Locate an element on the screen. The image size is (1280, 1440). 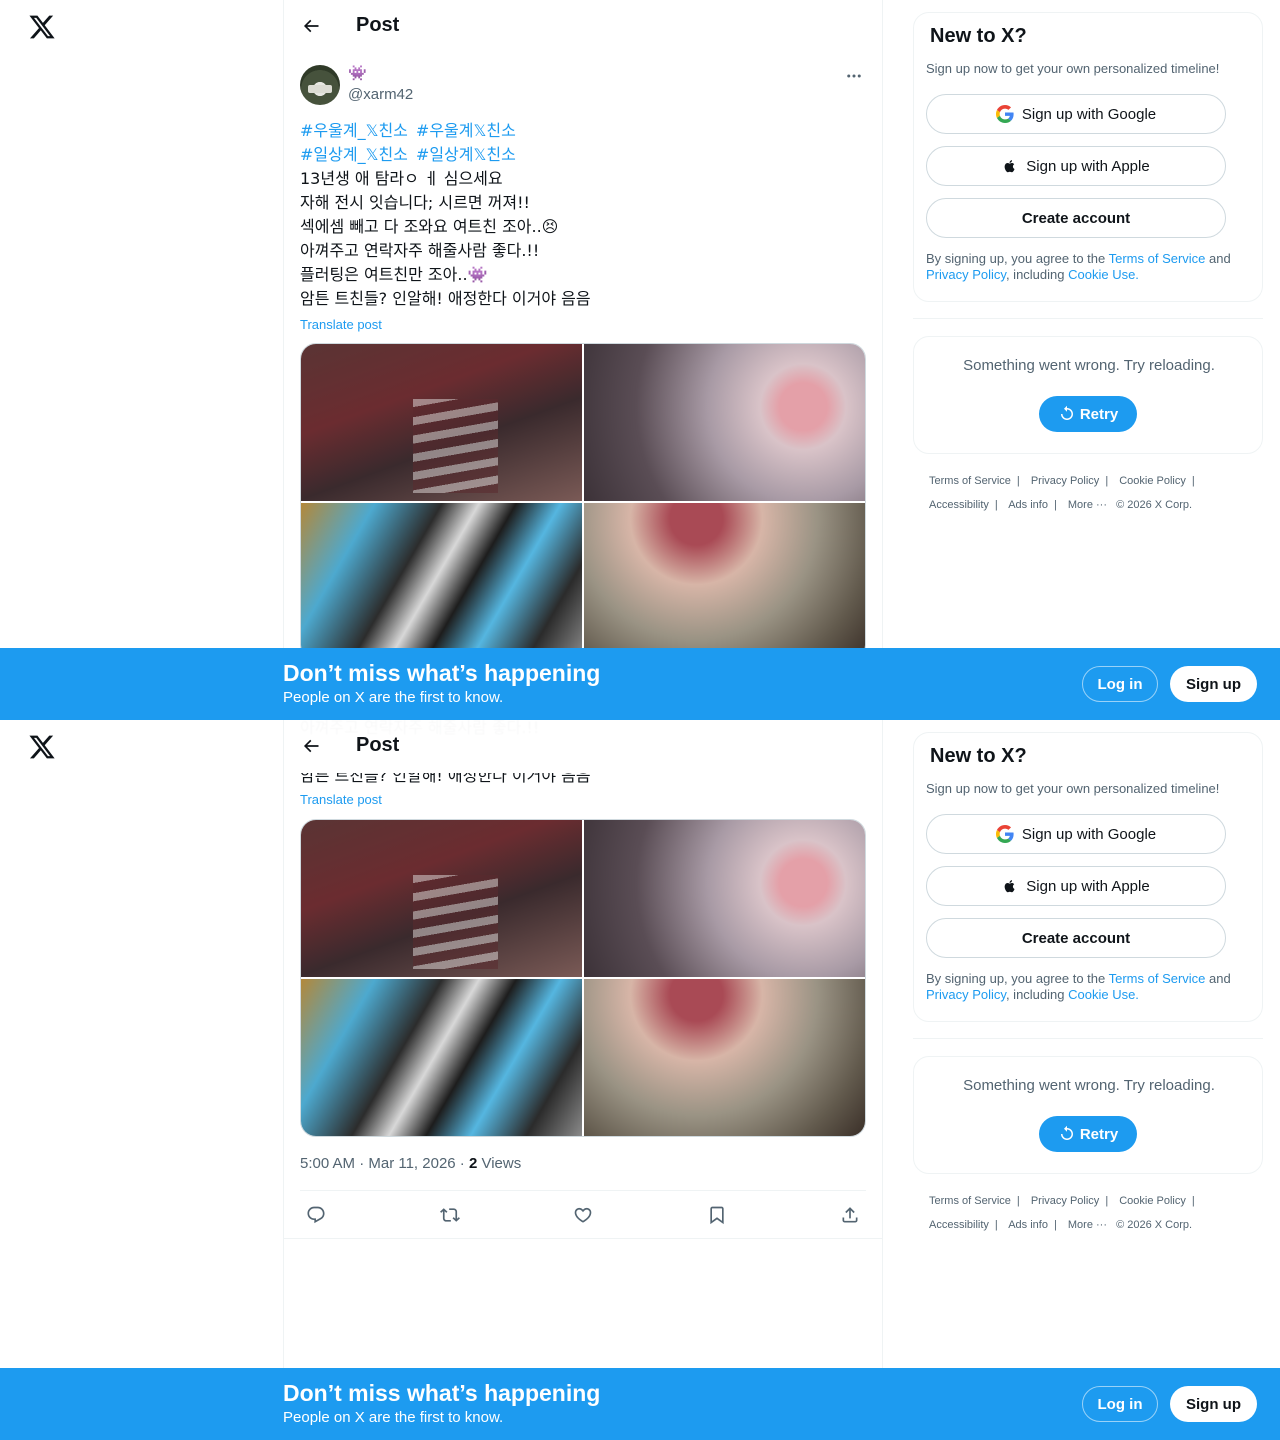
bookmark-icon is located at coordinates (717, 1215).